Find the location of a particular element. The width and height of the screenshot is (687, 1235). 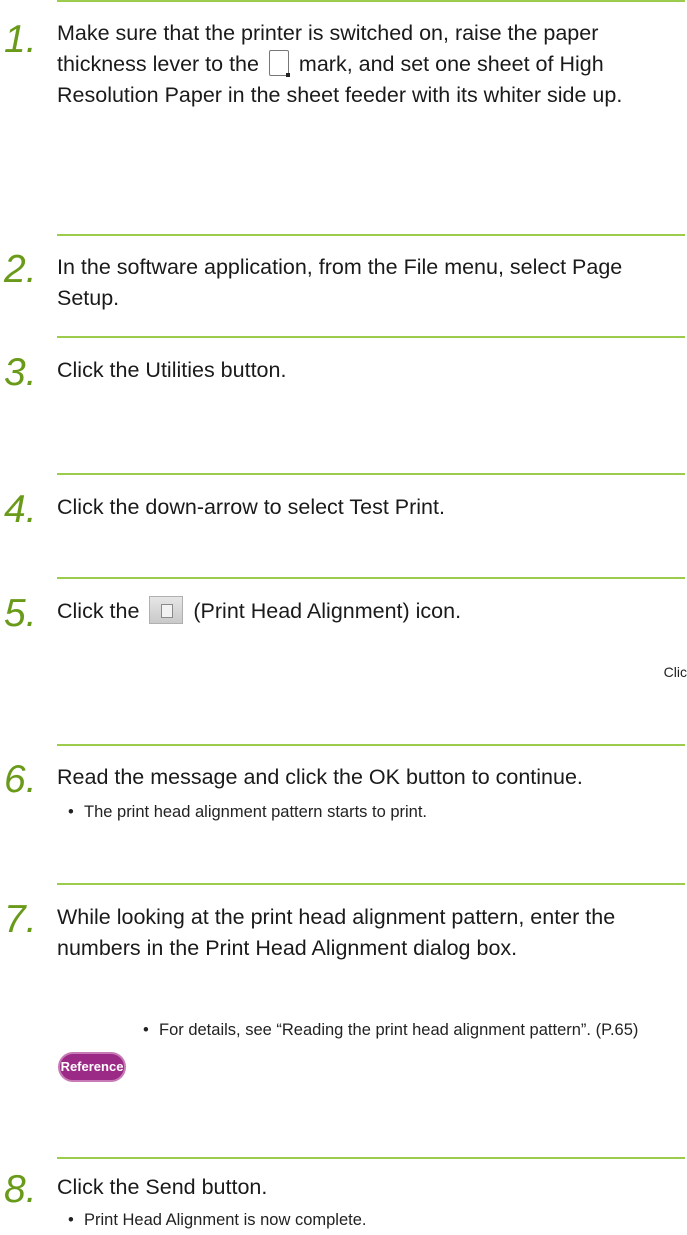

step-number: 8. is located at coordinates (20, 1189).